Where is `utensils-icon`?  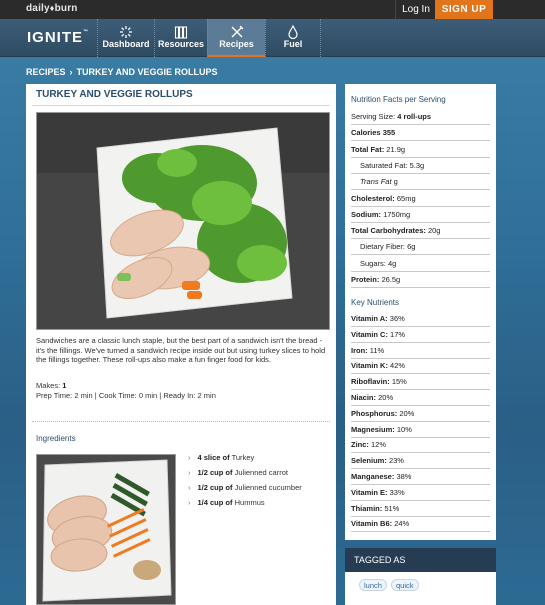 utensils-icon is located at coordinates (236, 29).